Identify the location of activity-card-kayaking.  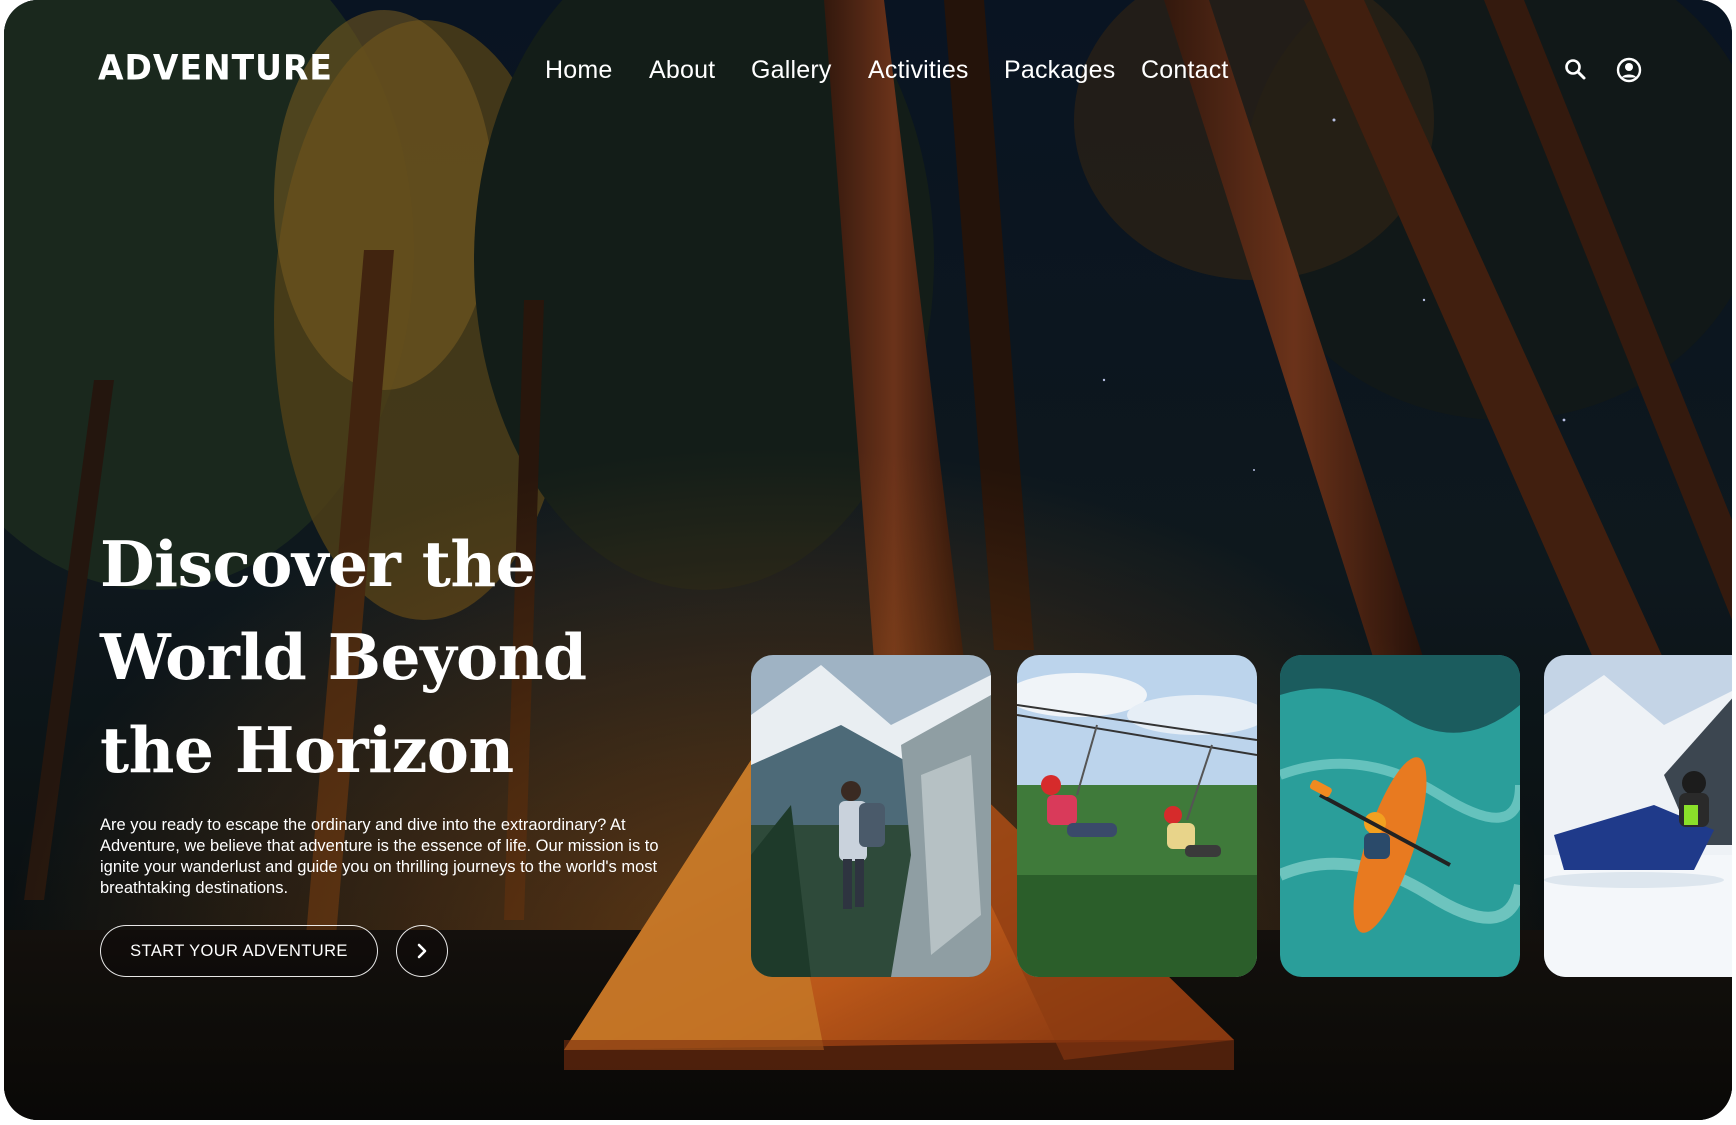
(1400, 816).